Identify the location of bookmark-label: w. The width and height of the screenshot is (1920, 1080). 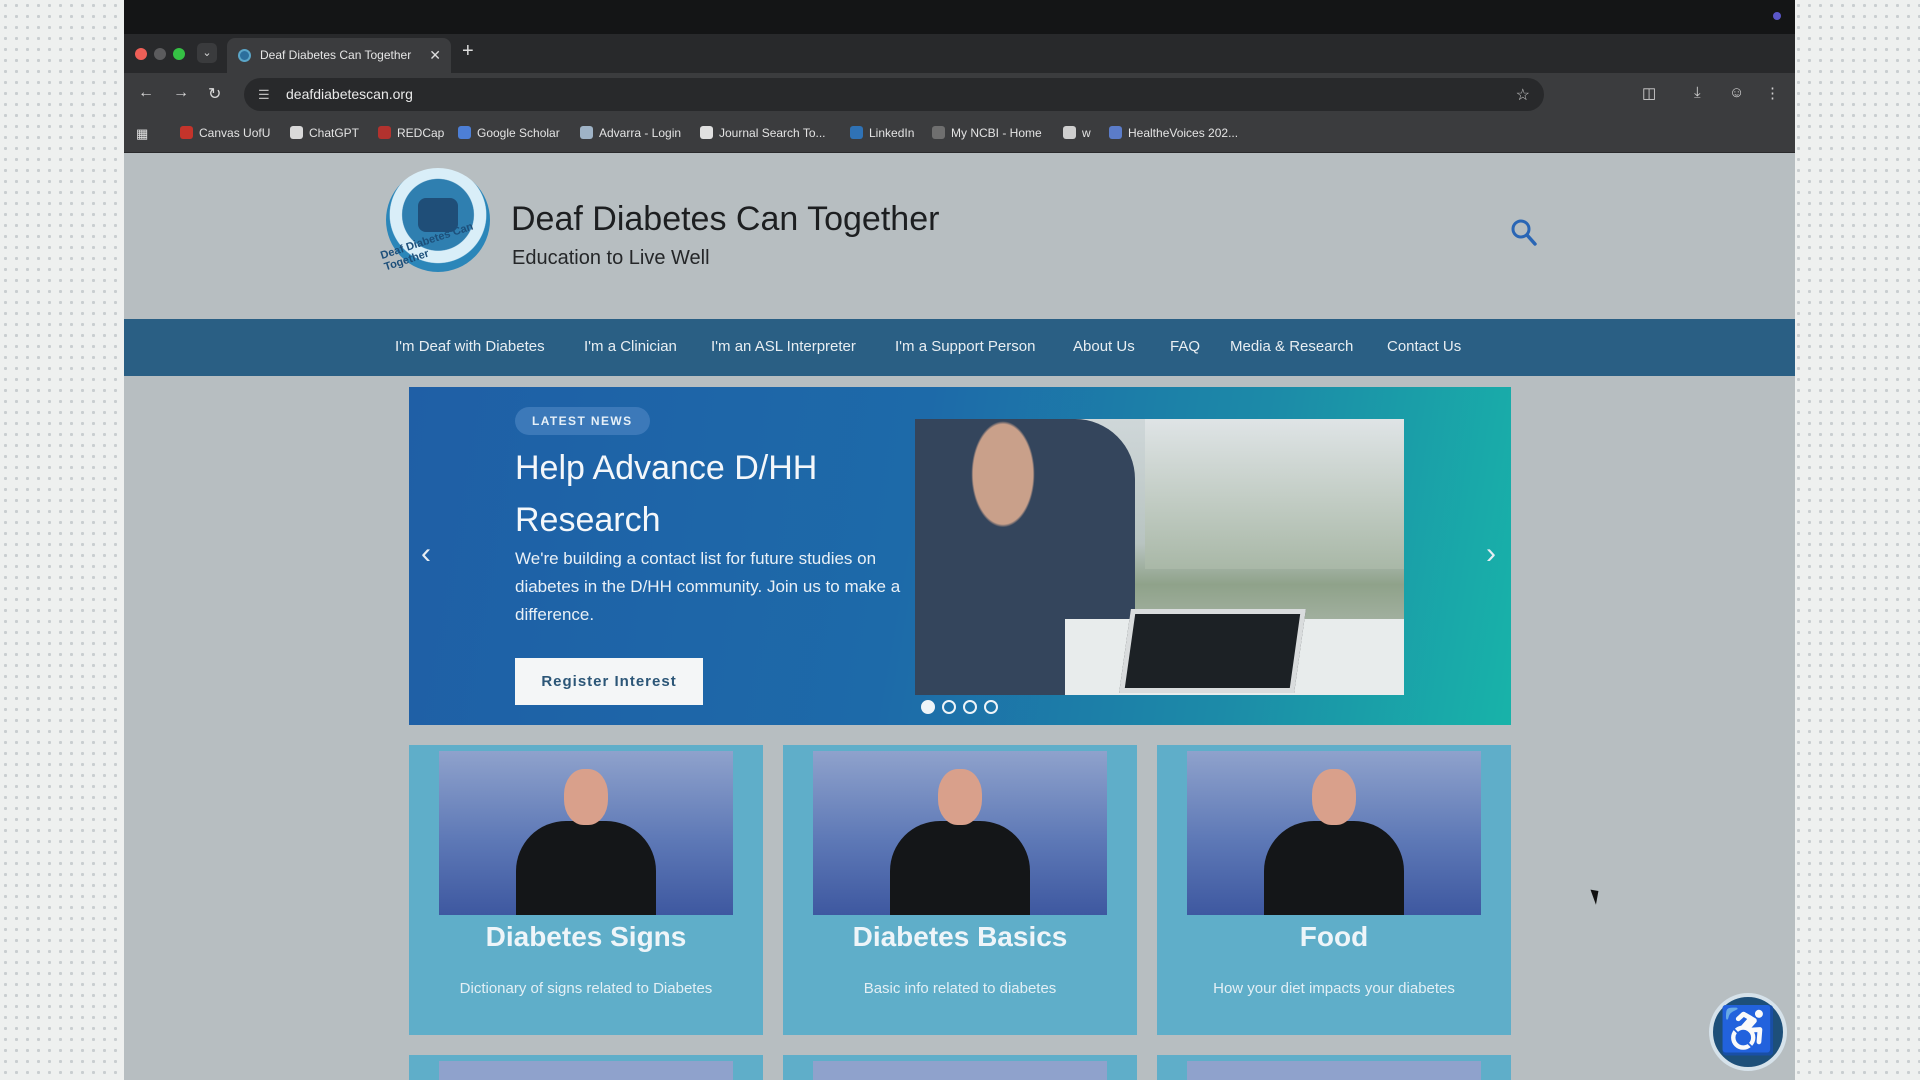
(1086, 133).